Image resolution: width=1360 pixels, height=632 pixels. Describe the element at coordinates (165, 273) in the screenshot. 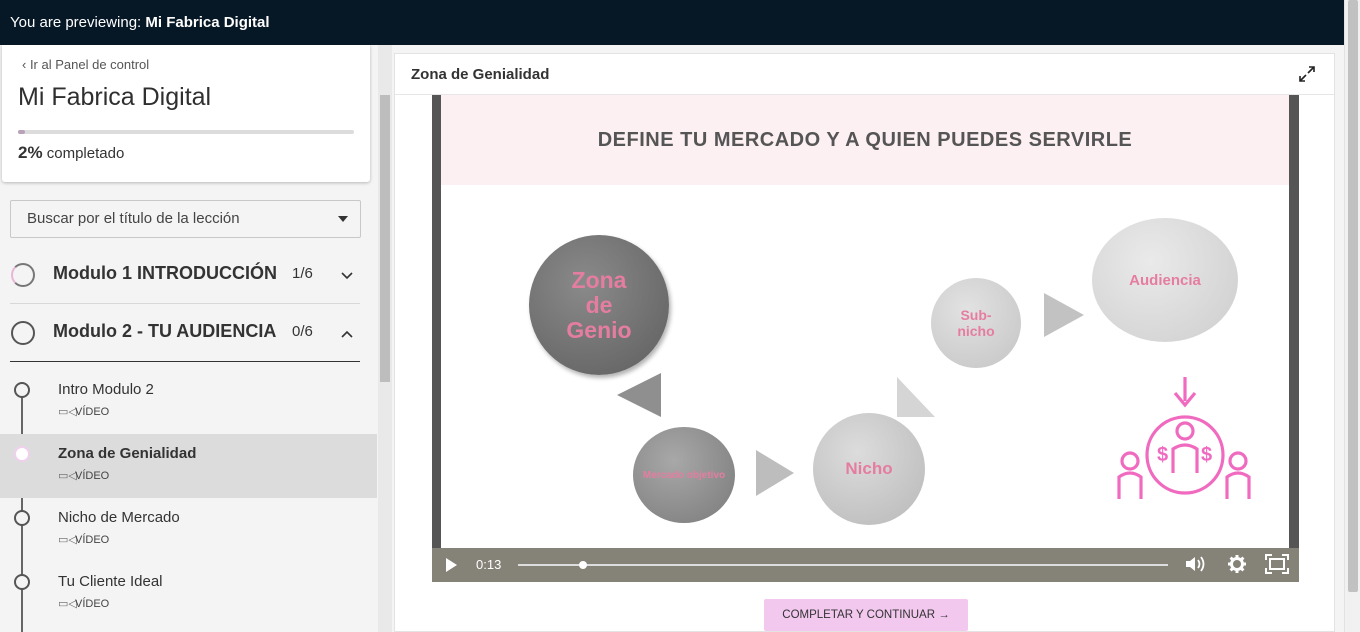

I see `module-title: Modulo 1 INTRODUCCIÓN` at that location.